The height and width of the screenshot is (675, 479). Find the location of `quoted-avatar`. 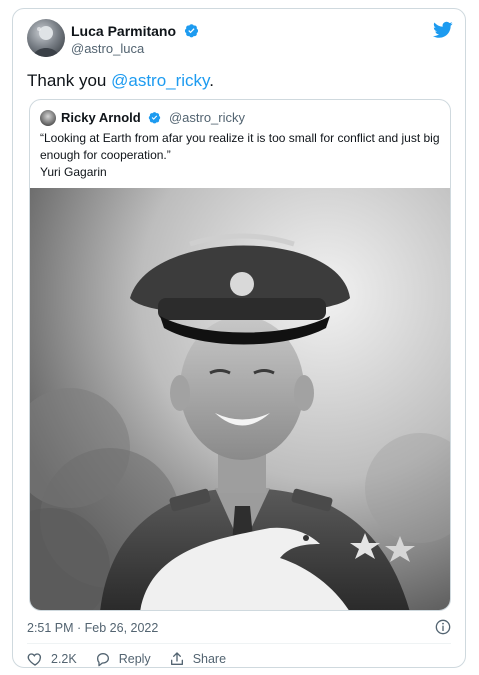

quoted-avatar is located at coordinates (48, 118).